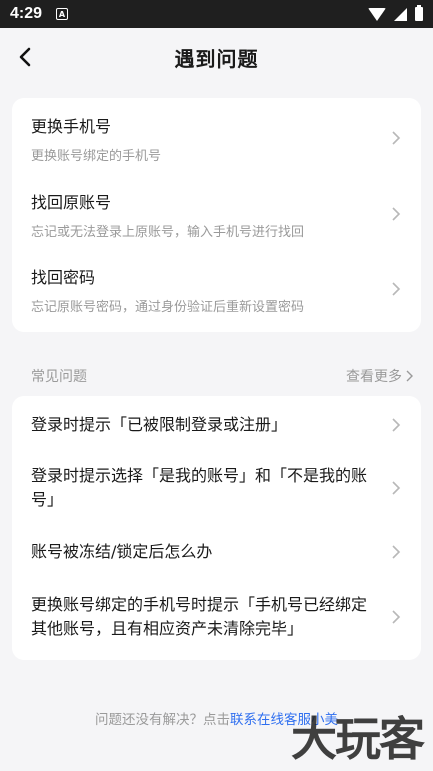 Image resolution: width=433 pixels, height=771 pixels. I want to click on status-time: 4:29, so click(26, 13).